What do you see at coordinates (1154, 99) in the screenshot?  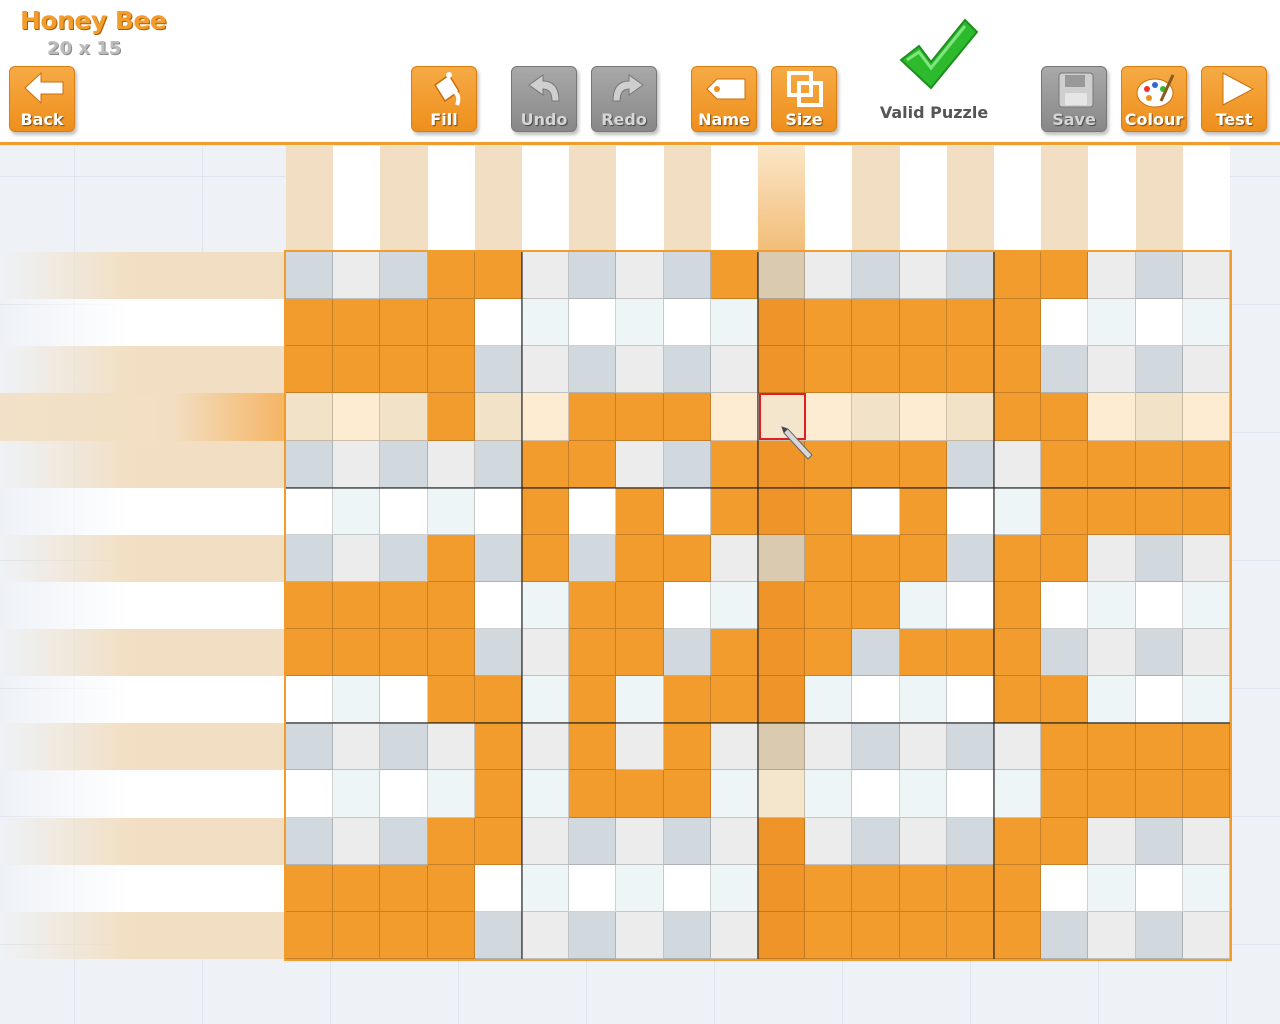 I see `colour-button: Colour` at bounding box center [1154, 99].